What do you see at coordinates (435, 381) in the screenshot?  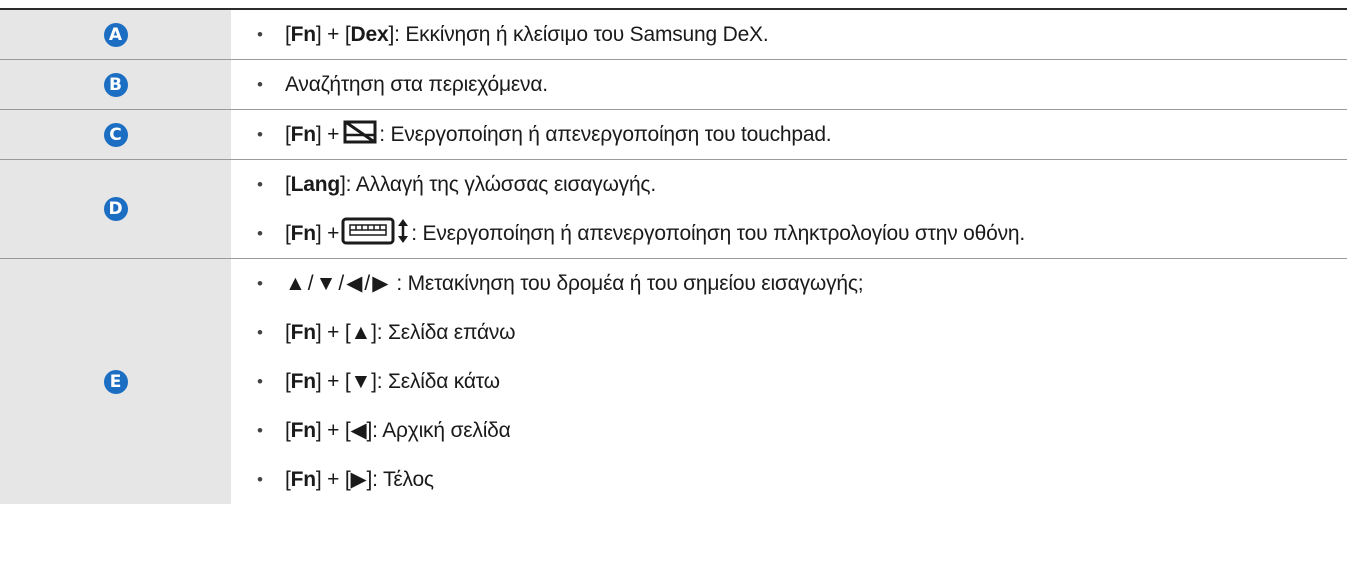 I see `item-description: ]: Σελίδα κάτω` at bounding box center [435, 381].